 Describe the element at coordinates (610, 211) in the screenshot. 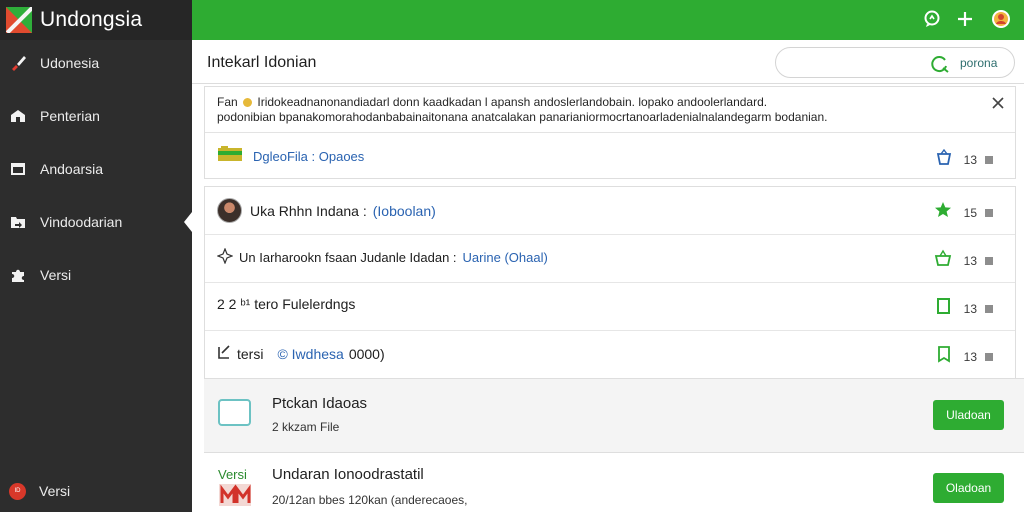

I see `list-item: Uka Rhhn Indana : (Ioboolan) 15` at that location.